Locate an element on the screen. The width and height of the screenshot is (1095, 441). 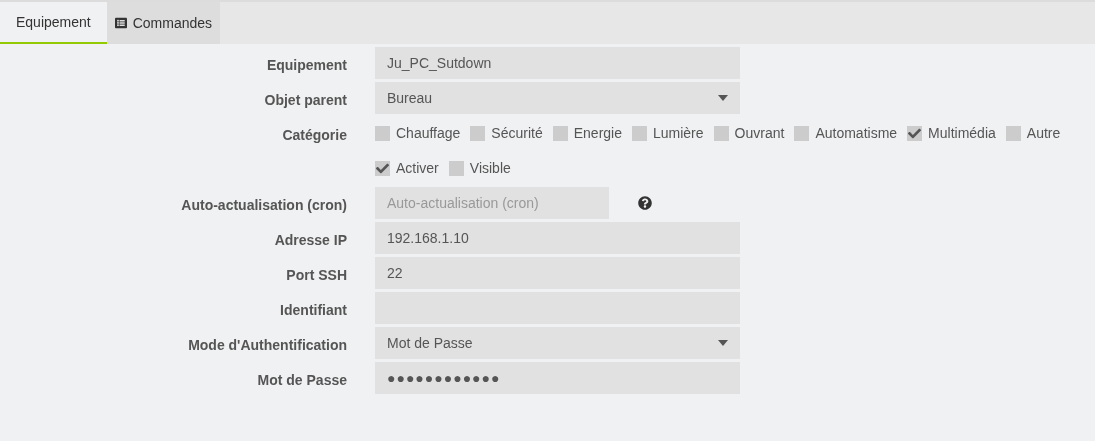
tab: Equipement is located at coordinates (53, 23).